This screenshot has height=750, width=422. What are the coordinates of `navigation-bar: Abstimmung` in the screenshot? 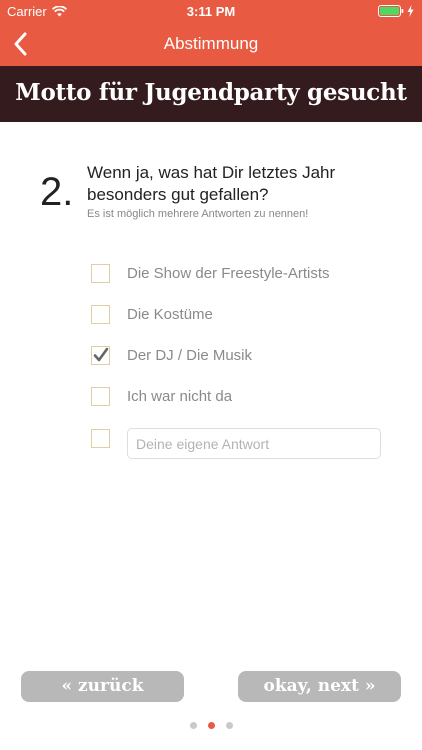 It's located at (211, 44).